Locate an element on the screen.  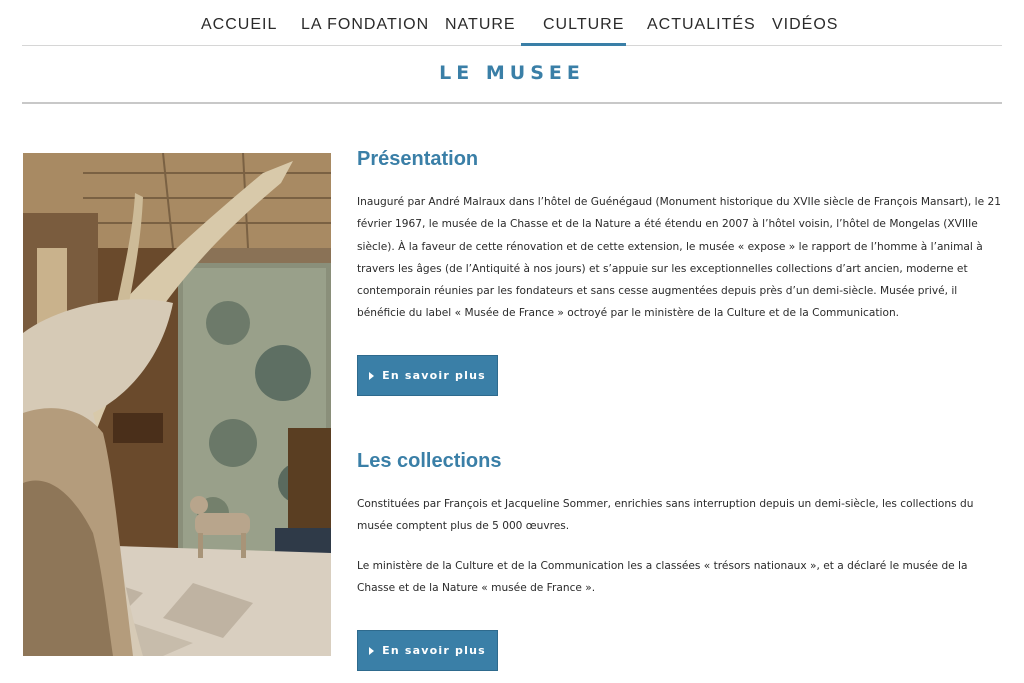
nav-item-videos: VIDÉOS is located at coordinates (805, 25).